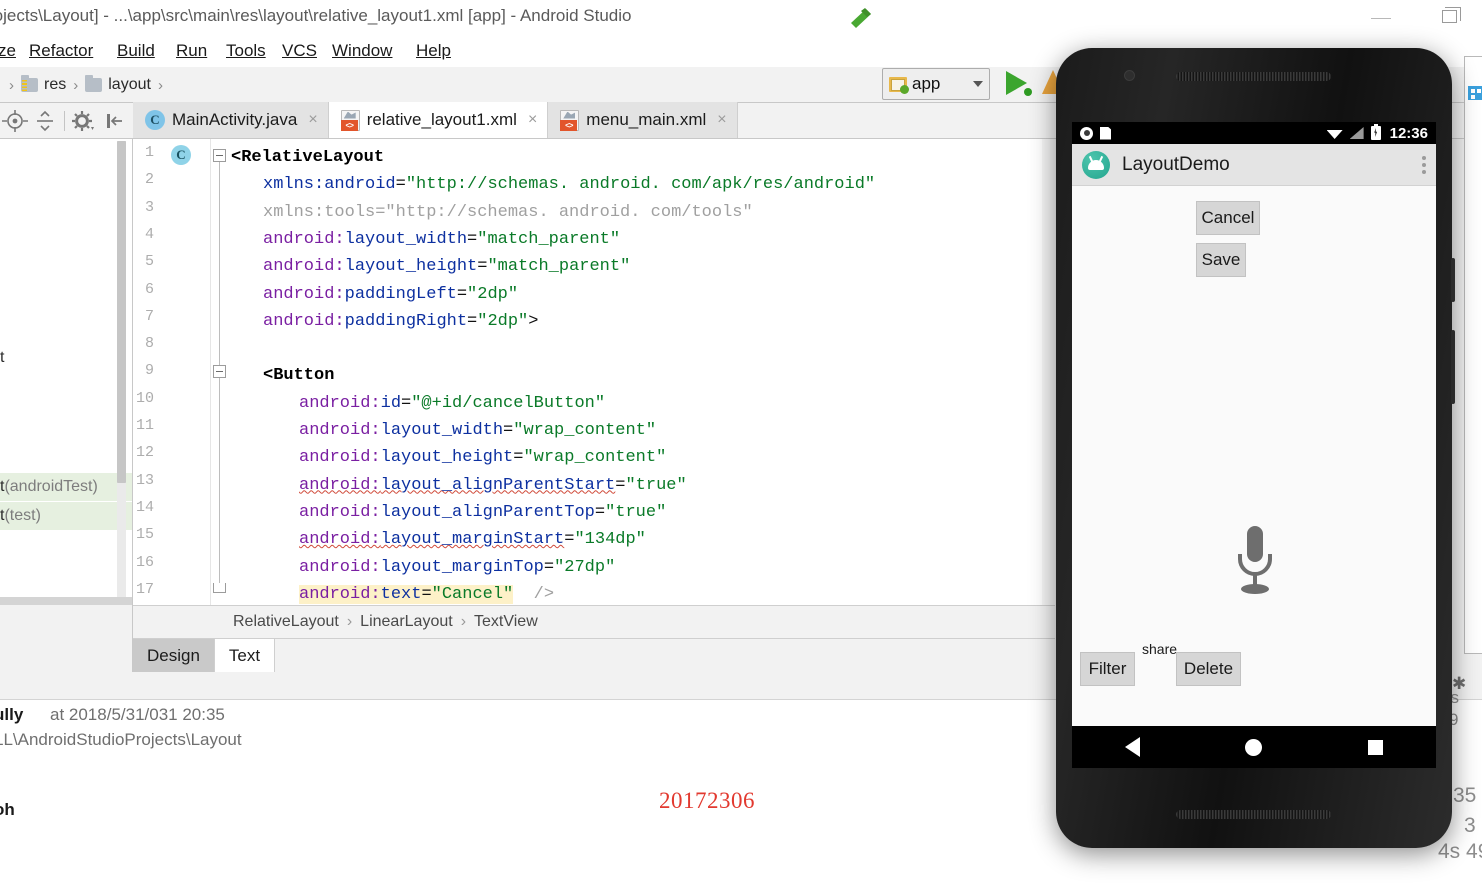 This screenshot has height=887, width=1482. What do you see at coordinates (362, 51) in the screenshot?
I see `menu-item-window: Window` at bounding box center [362, 51].